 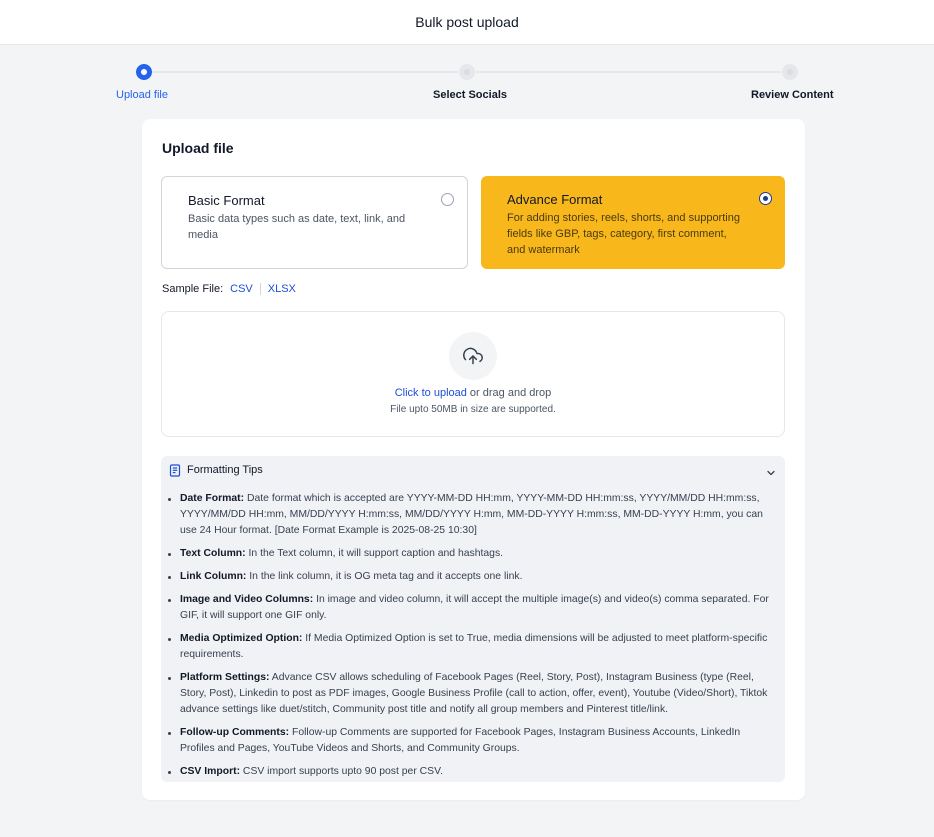 I want to click on upload-size-note: File upto 50MB in size are supported., so click(x=473, y=409).